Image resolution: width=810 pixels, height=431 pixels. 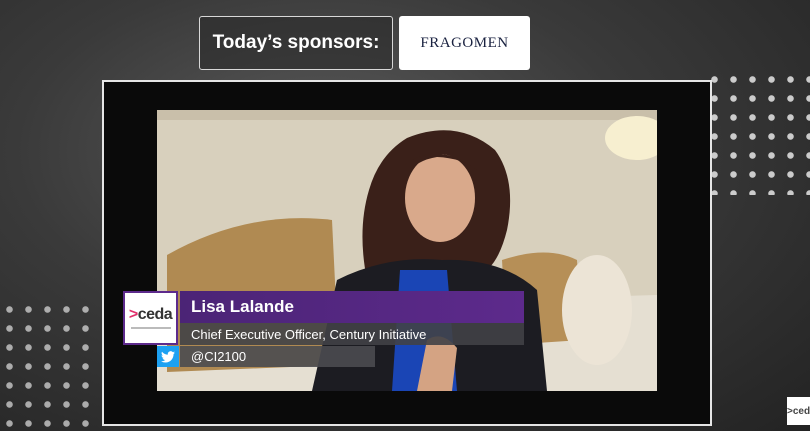 What do you see at coordinates (155, 314) in the screenshot?
I see `ceda-logo-text: ceda` at bounding box center [155, 314].